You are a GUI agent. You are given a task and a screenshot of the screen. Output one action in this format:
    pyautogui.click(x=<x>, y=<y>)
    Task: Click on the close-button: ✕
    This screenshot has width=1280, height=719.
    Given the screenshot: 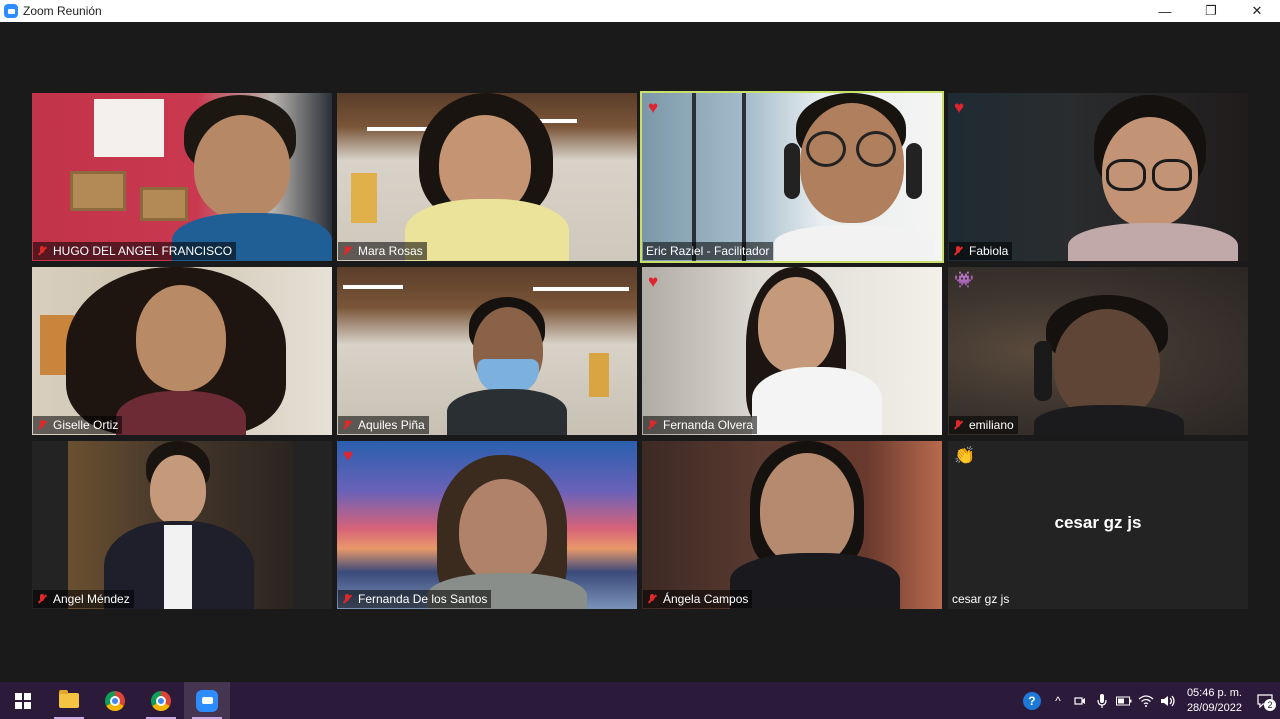 What is the action you would take?
    pyautogui.click(x=1257, y=11)
    